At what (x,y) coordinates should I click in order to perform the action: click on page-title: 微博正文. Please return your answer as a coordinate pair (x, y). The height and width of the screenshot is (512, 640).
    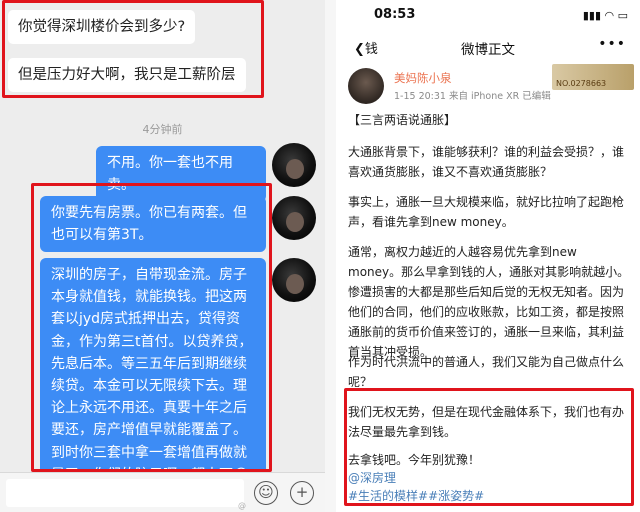
    Looking at the image, I should click on (488, 50).